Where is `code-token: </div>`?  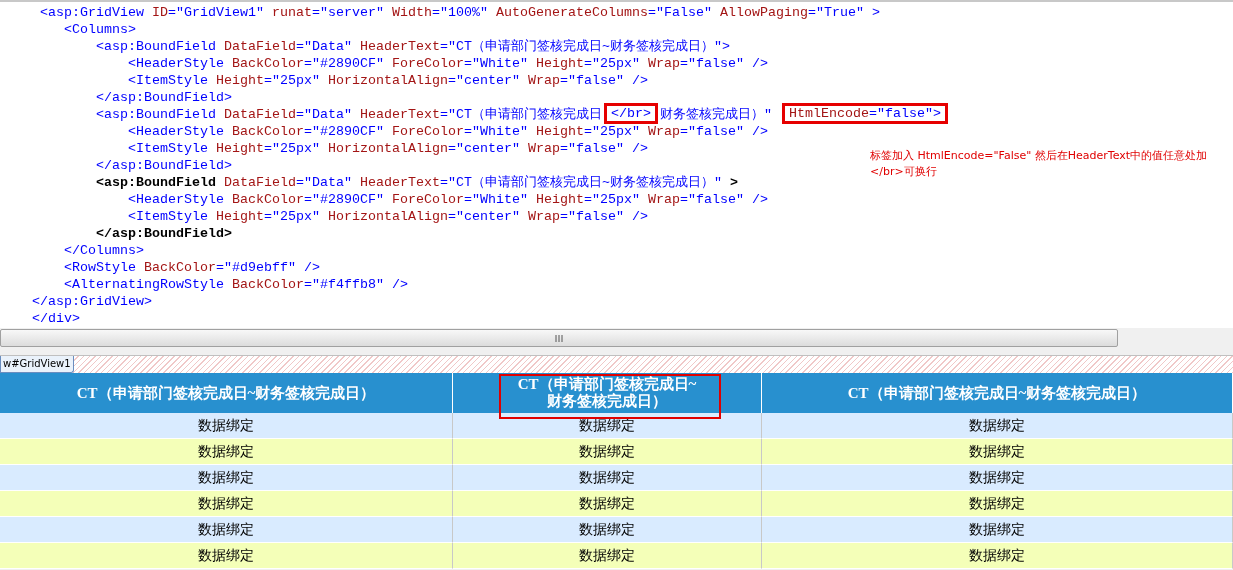
code-token: </div> is located at coordinates (55, 318).